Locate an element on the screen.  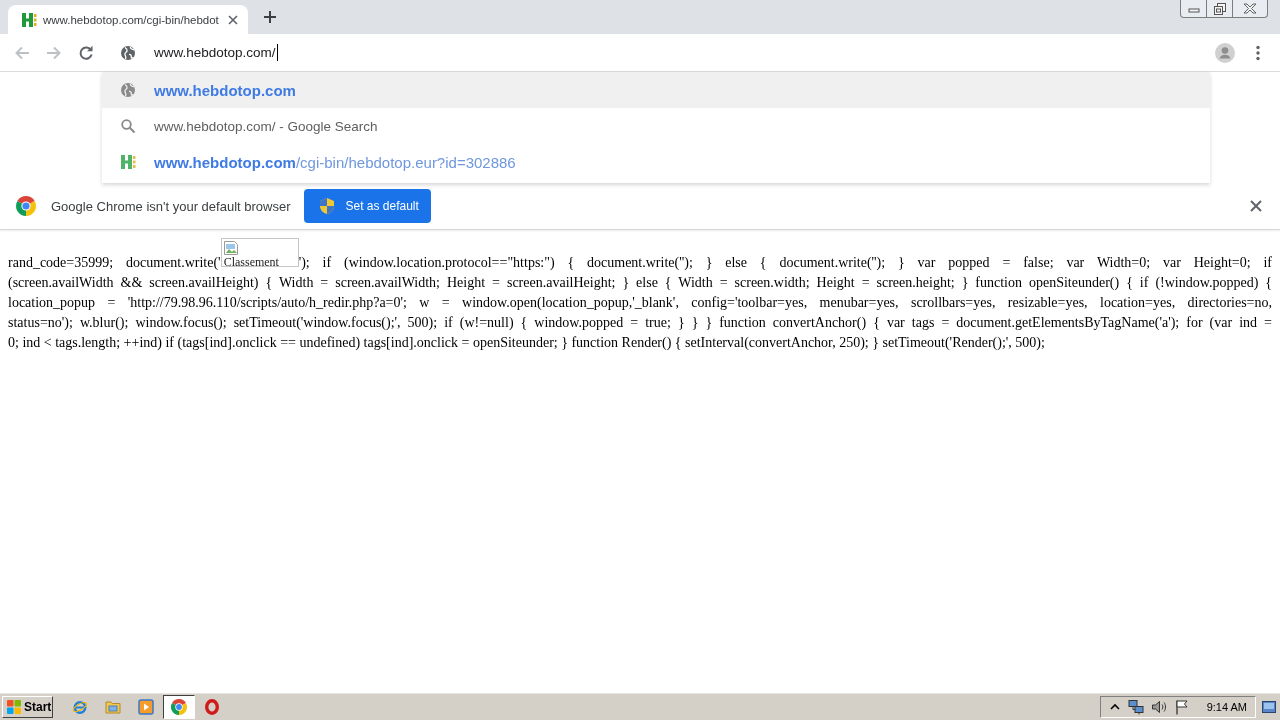
set-default-button: Set as default is located at coordinates (368, 206).